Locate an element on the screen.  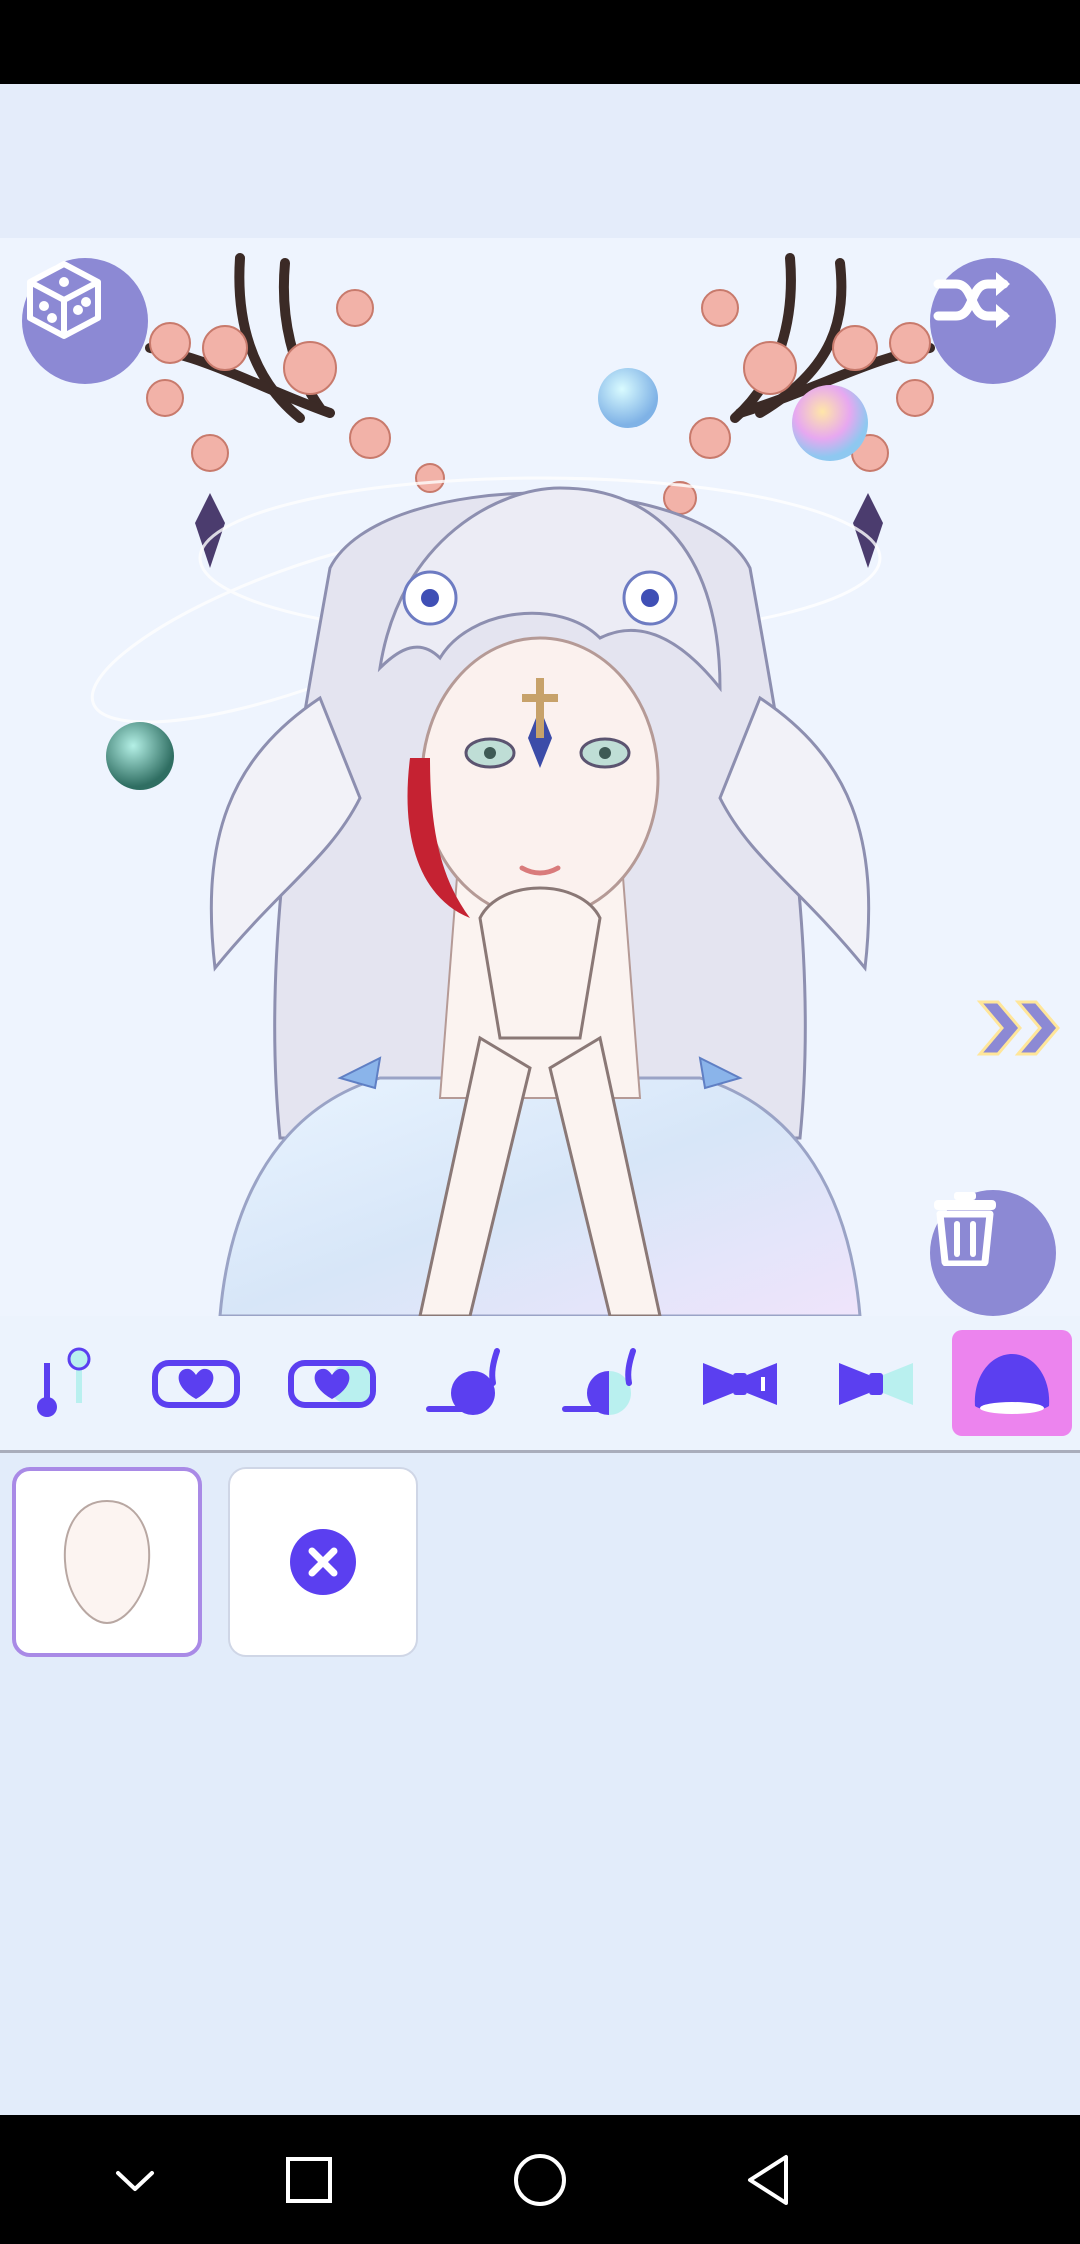
top-banner-area is located at coordinates (540, 161).